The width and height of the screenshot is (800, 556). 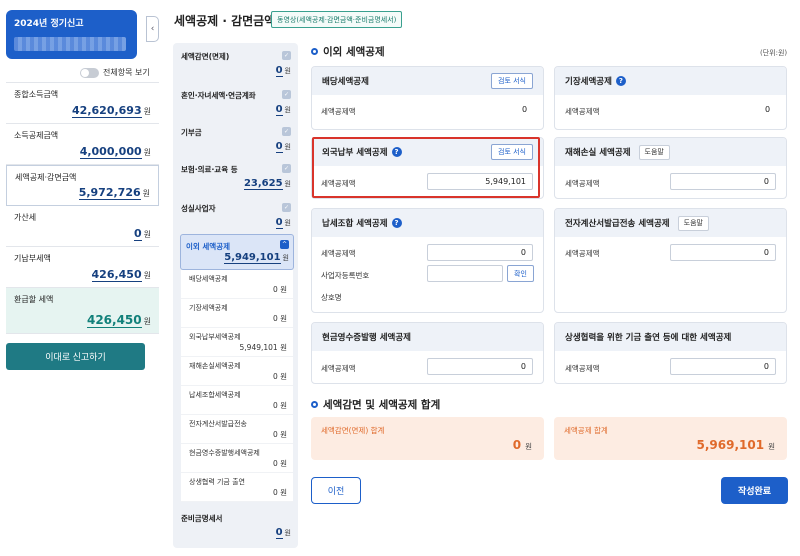 What do you see at coordinates (137, 234) in the screenshot?
I see `summary-value: 0` at bounding box center [137, 234].